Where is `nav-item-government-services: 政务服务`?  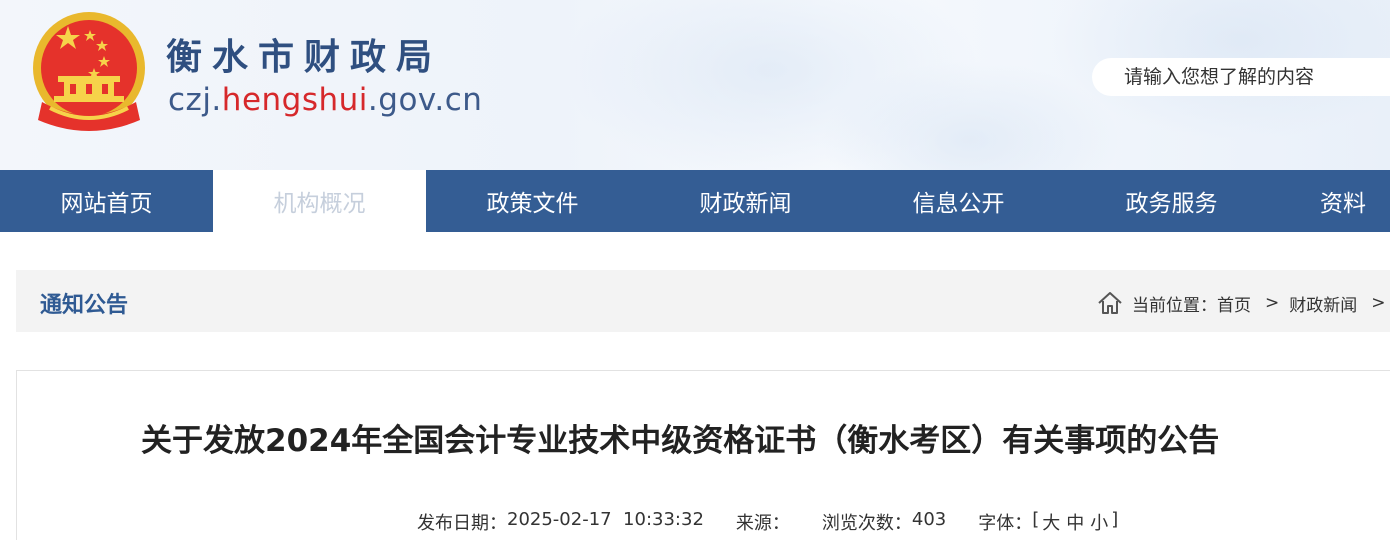
nav-item-government-services: 政务服务 is located at coordinates (1171, 201).